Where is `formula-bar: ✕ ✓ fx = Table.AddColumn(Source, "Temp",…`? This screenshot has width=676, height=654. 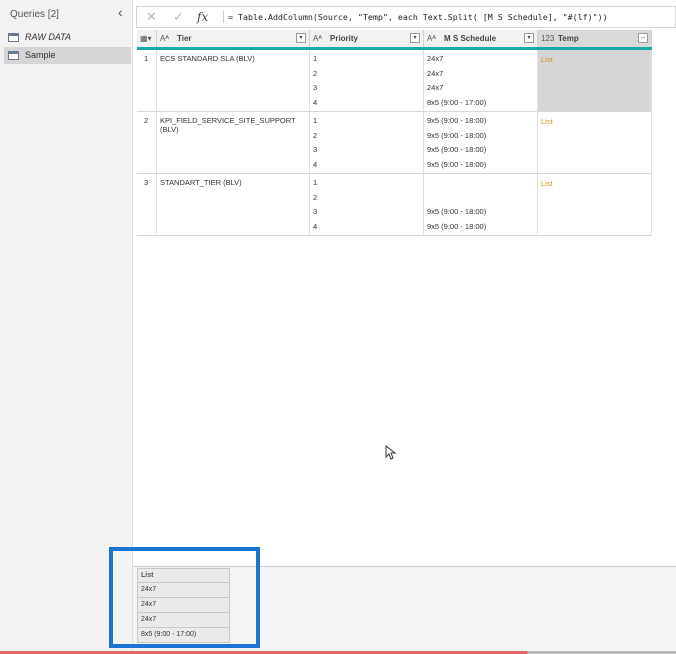 formula-bar: ✕ ✓ fx = Table.AddColumn(Source, "Temp",… is located at coordinates (406, 17).